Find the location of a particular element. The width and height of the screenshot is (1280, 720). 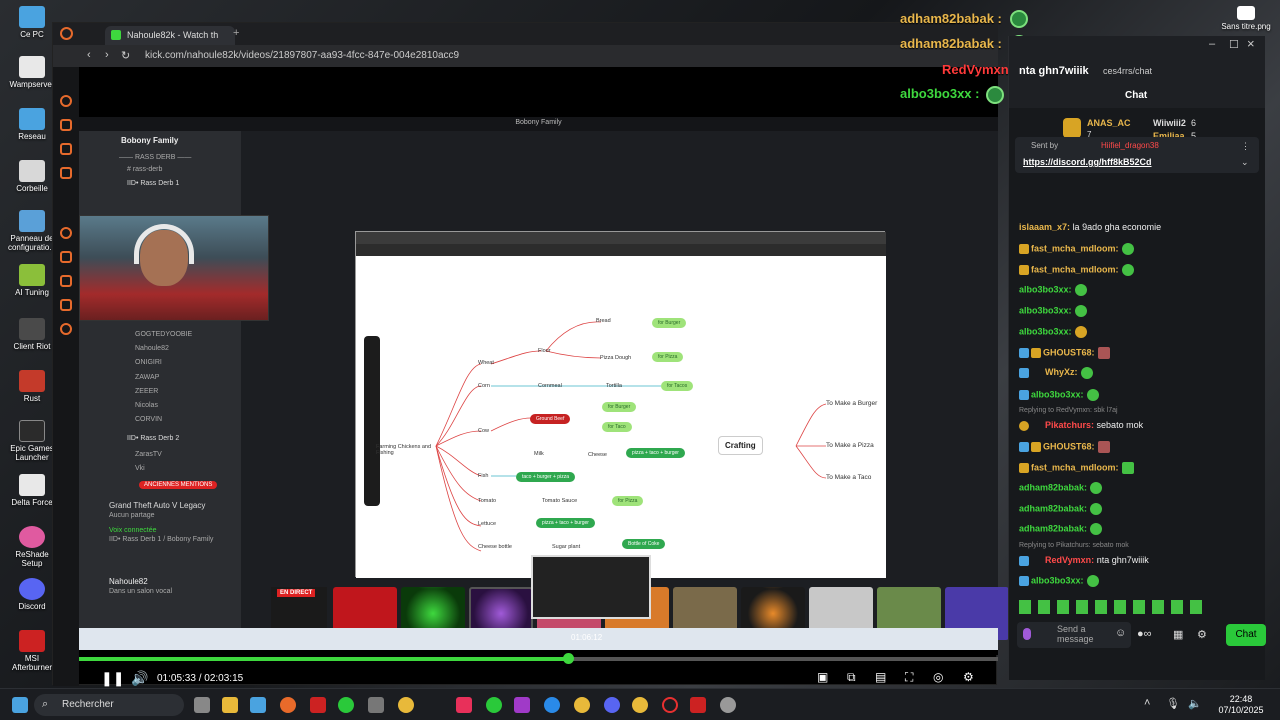

progress-bar is located at coordinates (538, 658).